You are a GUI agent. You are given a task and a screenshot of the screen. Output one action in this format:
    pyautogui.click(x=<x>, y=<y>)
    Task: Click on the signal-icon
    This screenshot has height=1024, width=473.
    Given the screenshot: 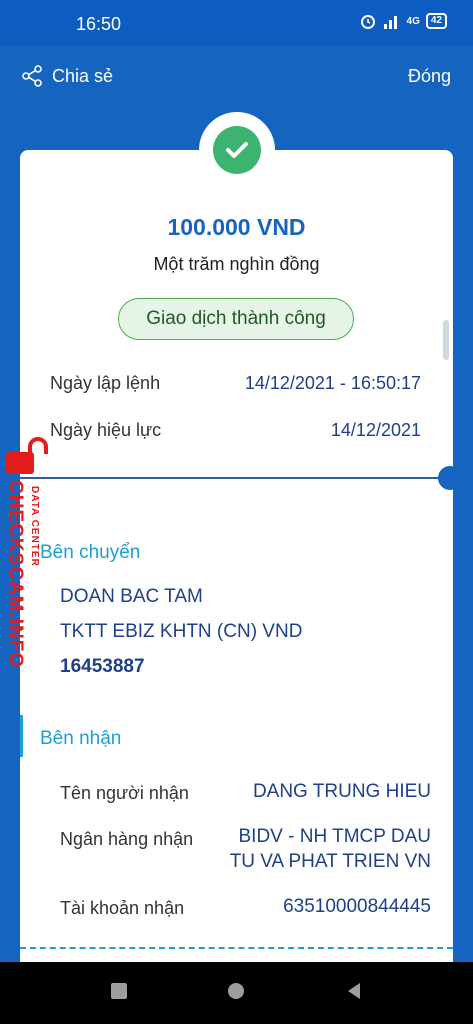 What is the action you would take?
    pyautogui.click(x=390, y=22)
    